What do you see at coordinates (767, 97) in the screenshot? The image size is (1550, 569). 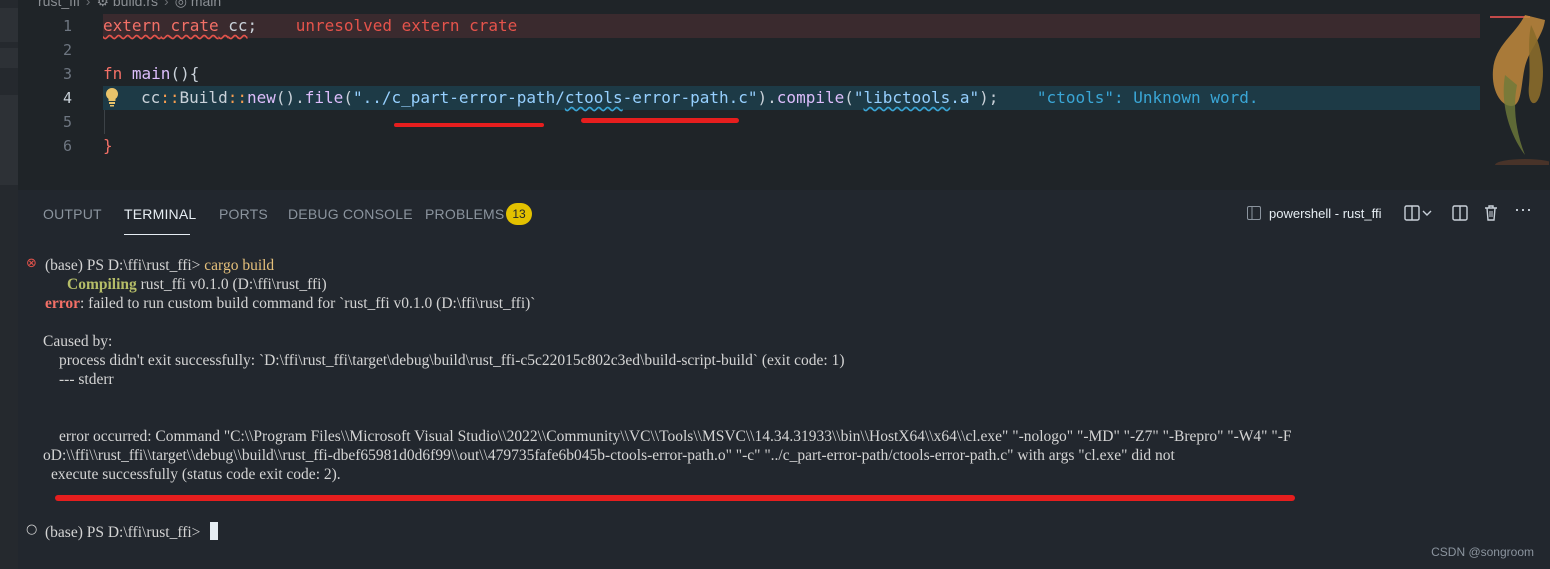 I see `punctuation: ).` at bounding box center [767, 97].